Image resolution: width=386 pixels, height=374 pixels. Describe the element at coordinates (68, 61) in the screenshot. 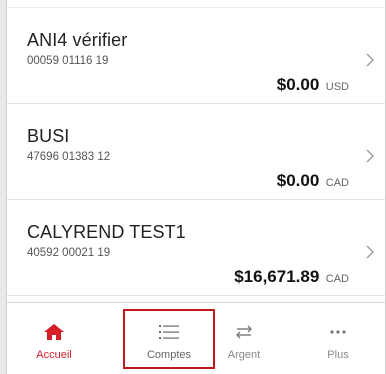

I see `account-number: 00059 01116 19` at that location.